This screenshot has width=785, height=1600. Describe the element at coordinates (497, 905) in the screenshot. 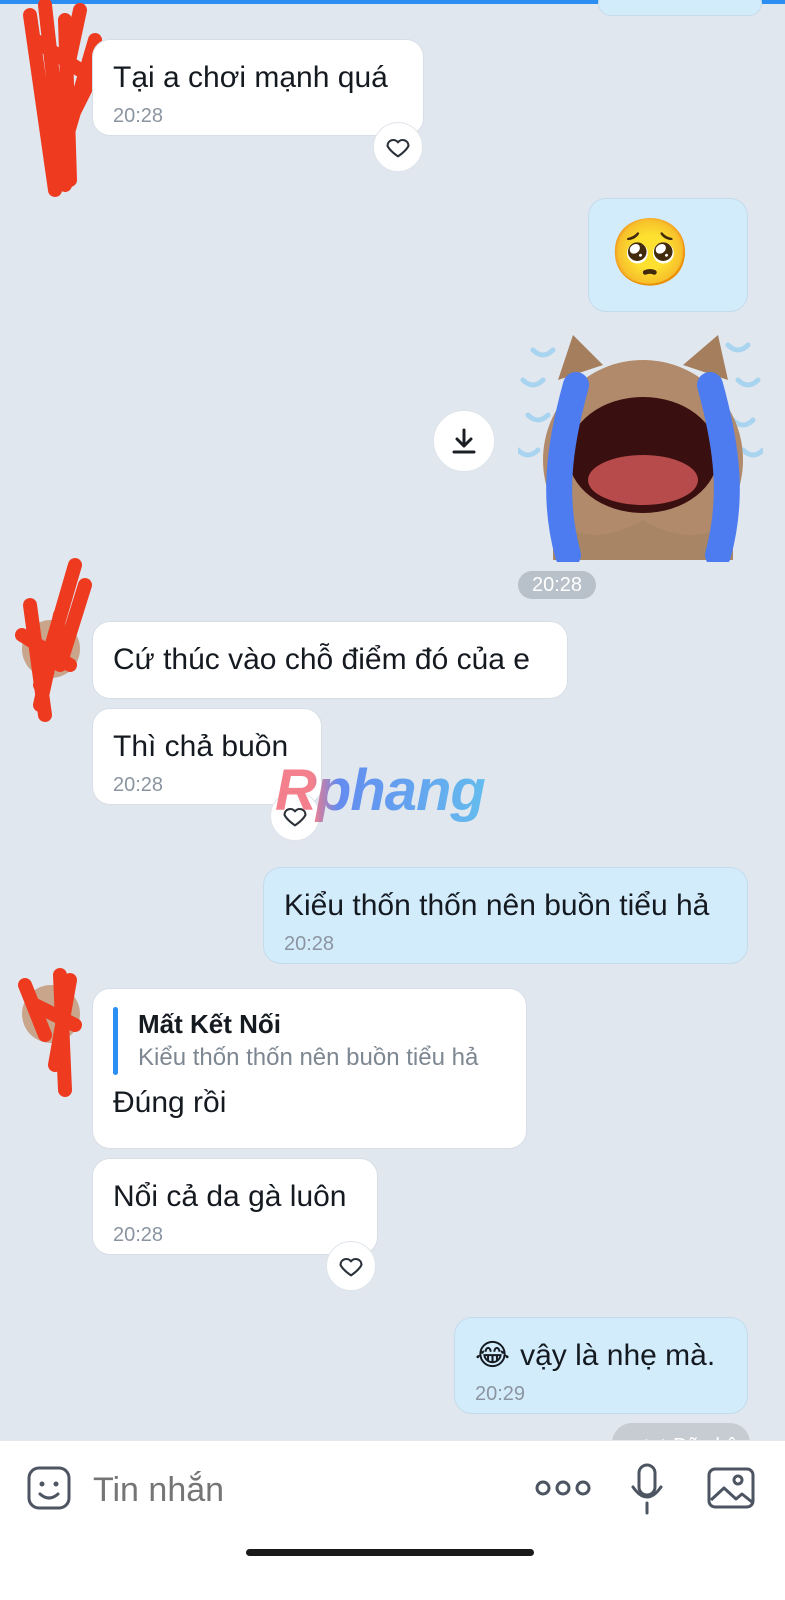

I see `message-text: Kiểu thốn thốn nên buồn tiểu hả` at that location.